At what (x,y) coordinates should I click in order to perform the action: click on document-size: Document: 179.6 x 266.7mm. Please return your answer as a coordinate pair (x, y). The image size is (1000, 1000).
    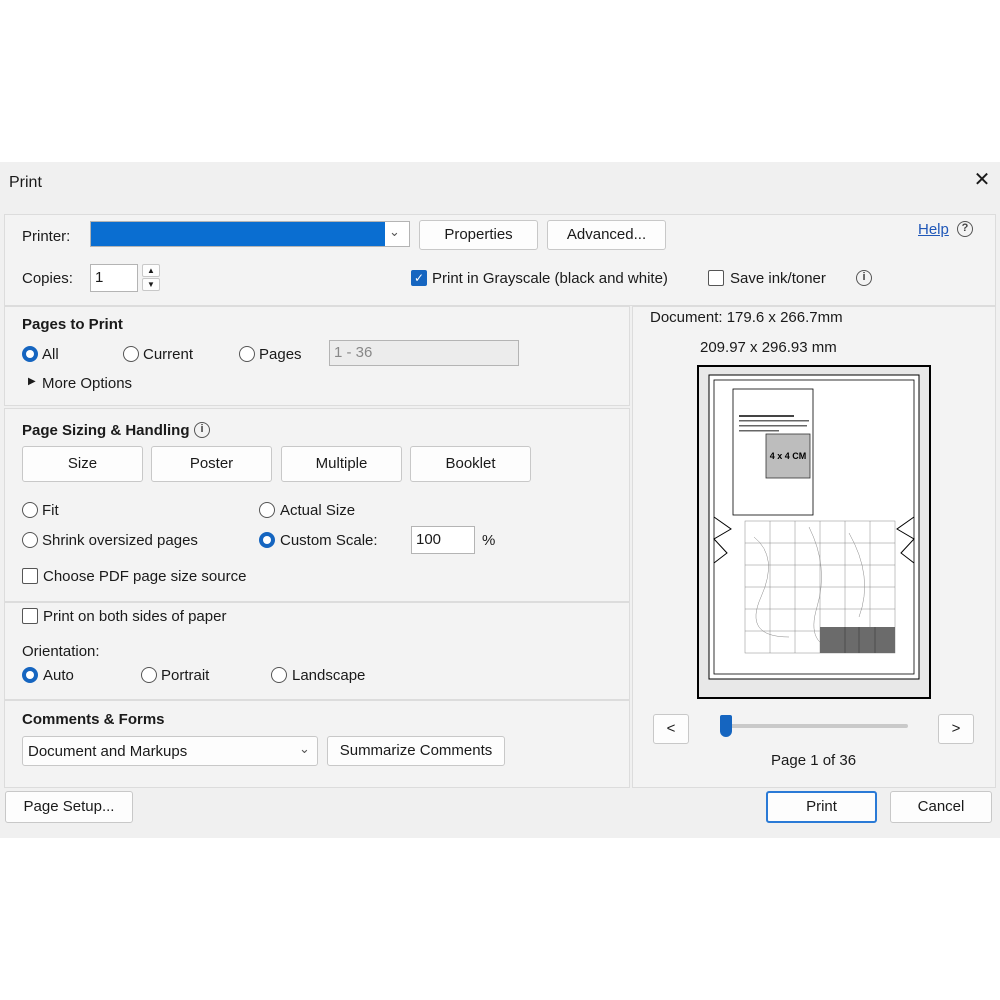
    Looking at the image, I should click on (746, 317).